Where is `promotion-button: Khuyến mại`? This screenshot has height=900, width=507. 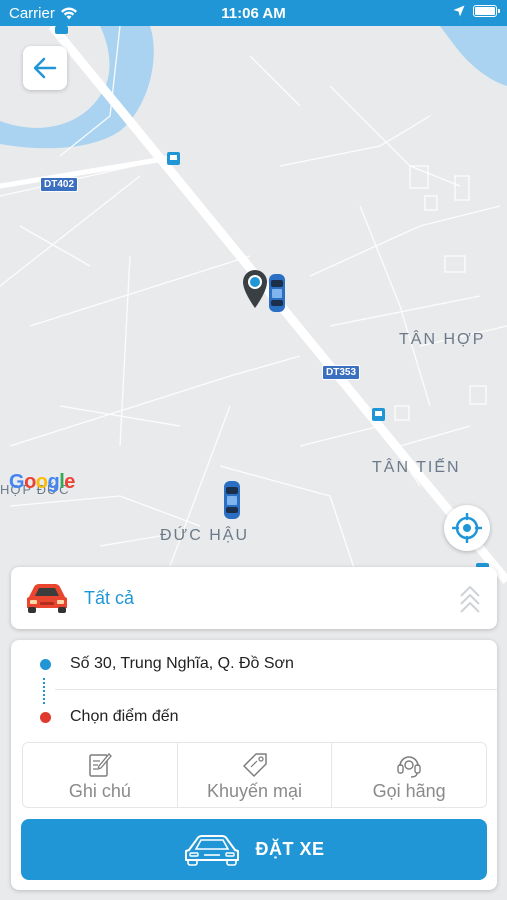 promotion-button: Khuyến mại is located at coordinates (255, 775).